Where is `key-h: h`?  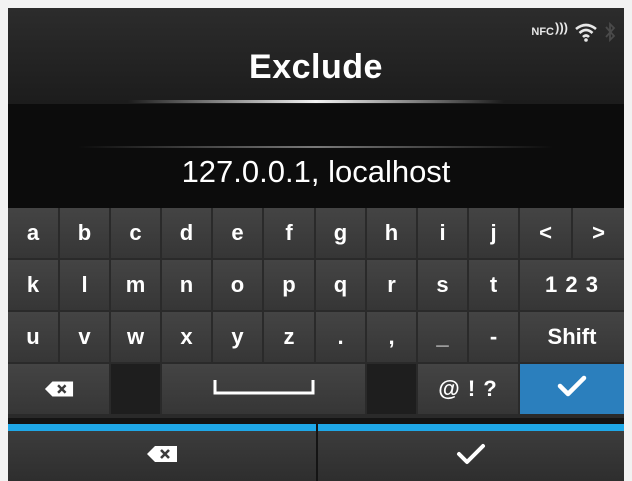
key-h: h is located at coordinates (391, 233).